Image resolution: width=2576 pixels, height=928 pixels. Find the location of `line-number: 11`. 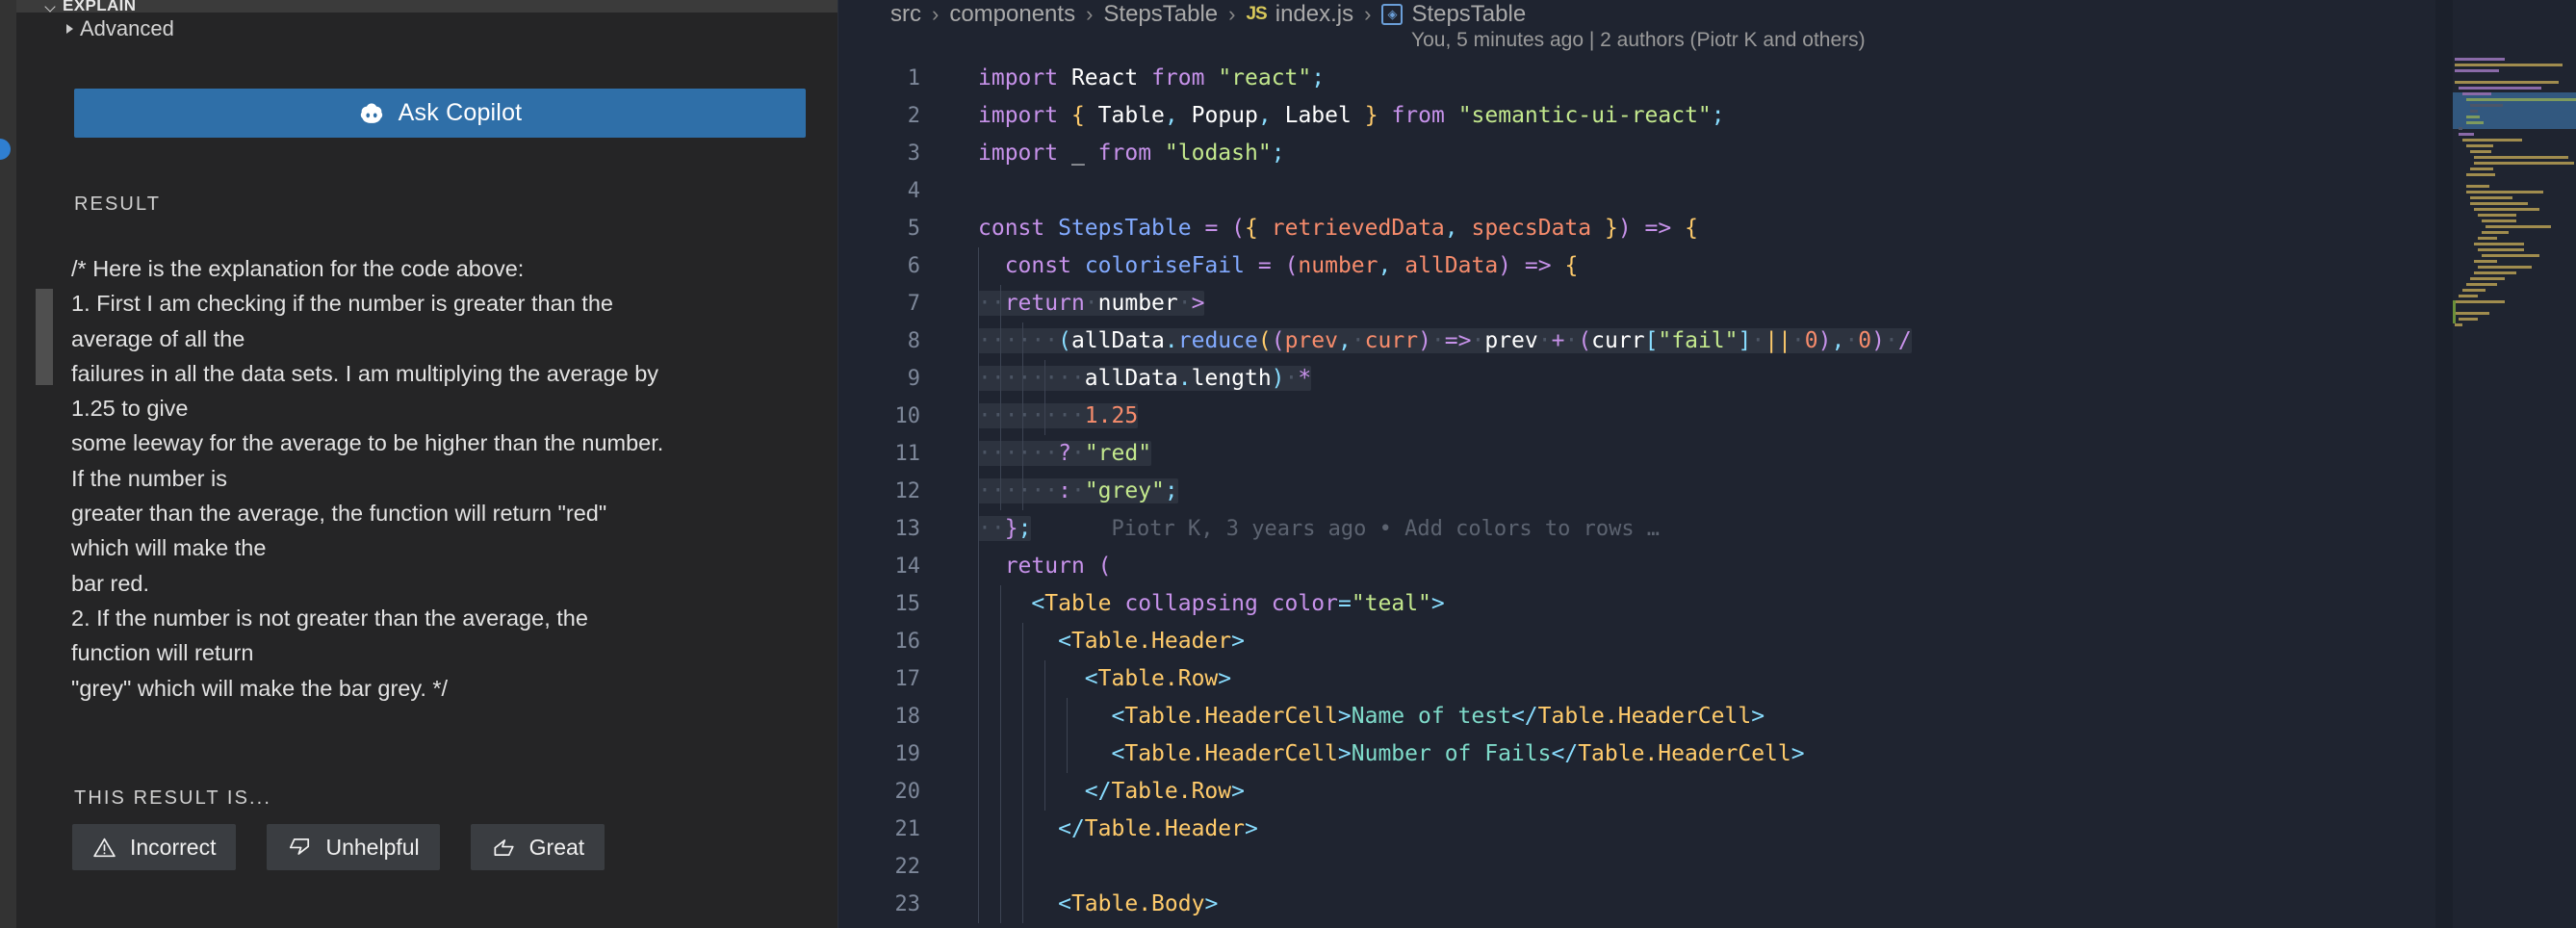

line-number: 11 is located at coordinates (908, 454).